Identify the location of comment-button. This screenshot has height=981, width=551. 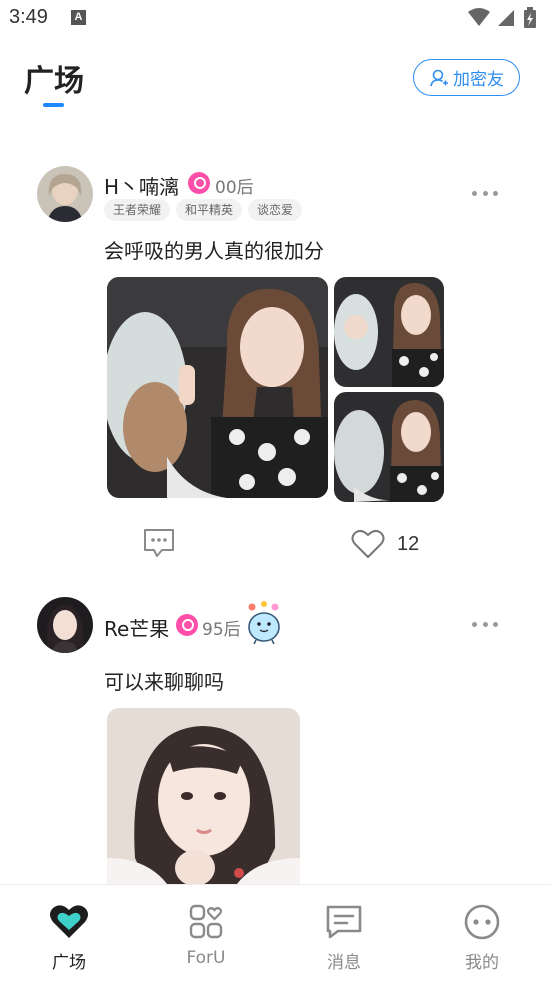
(159, 543).